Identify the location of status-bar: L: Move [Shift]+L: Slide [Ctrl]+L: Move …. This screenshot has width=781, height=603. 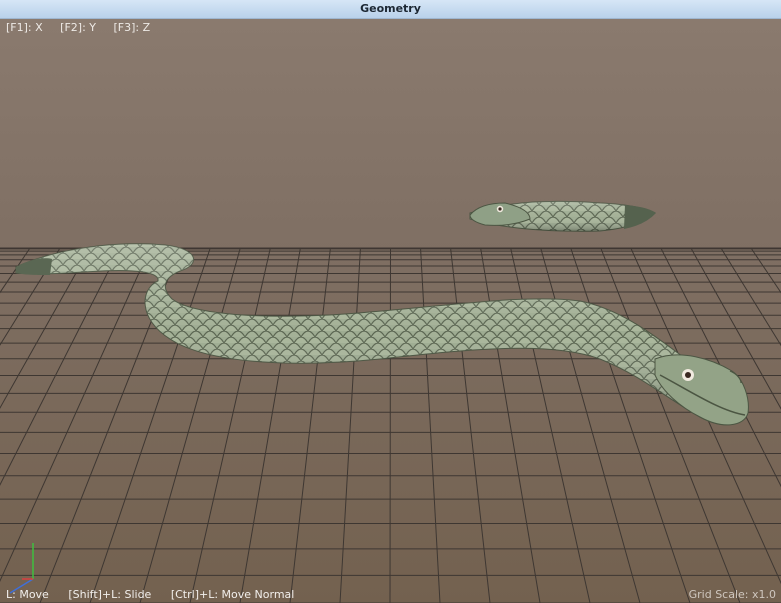
(390, 594).